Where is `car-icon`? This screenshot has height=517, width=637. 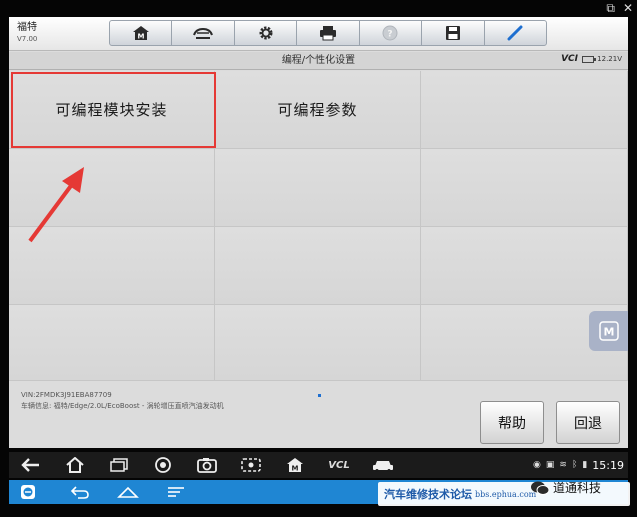 car-icon is located at coordinates (383, 466).